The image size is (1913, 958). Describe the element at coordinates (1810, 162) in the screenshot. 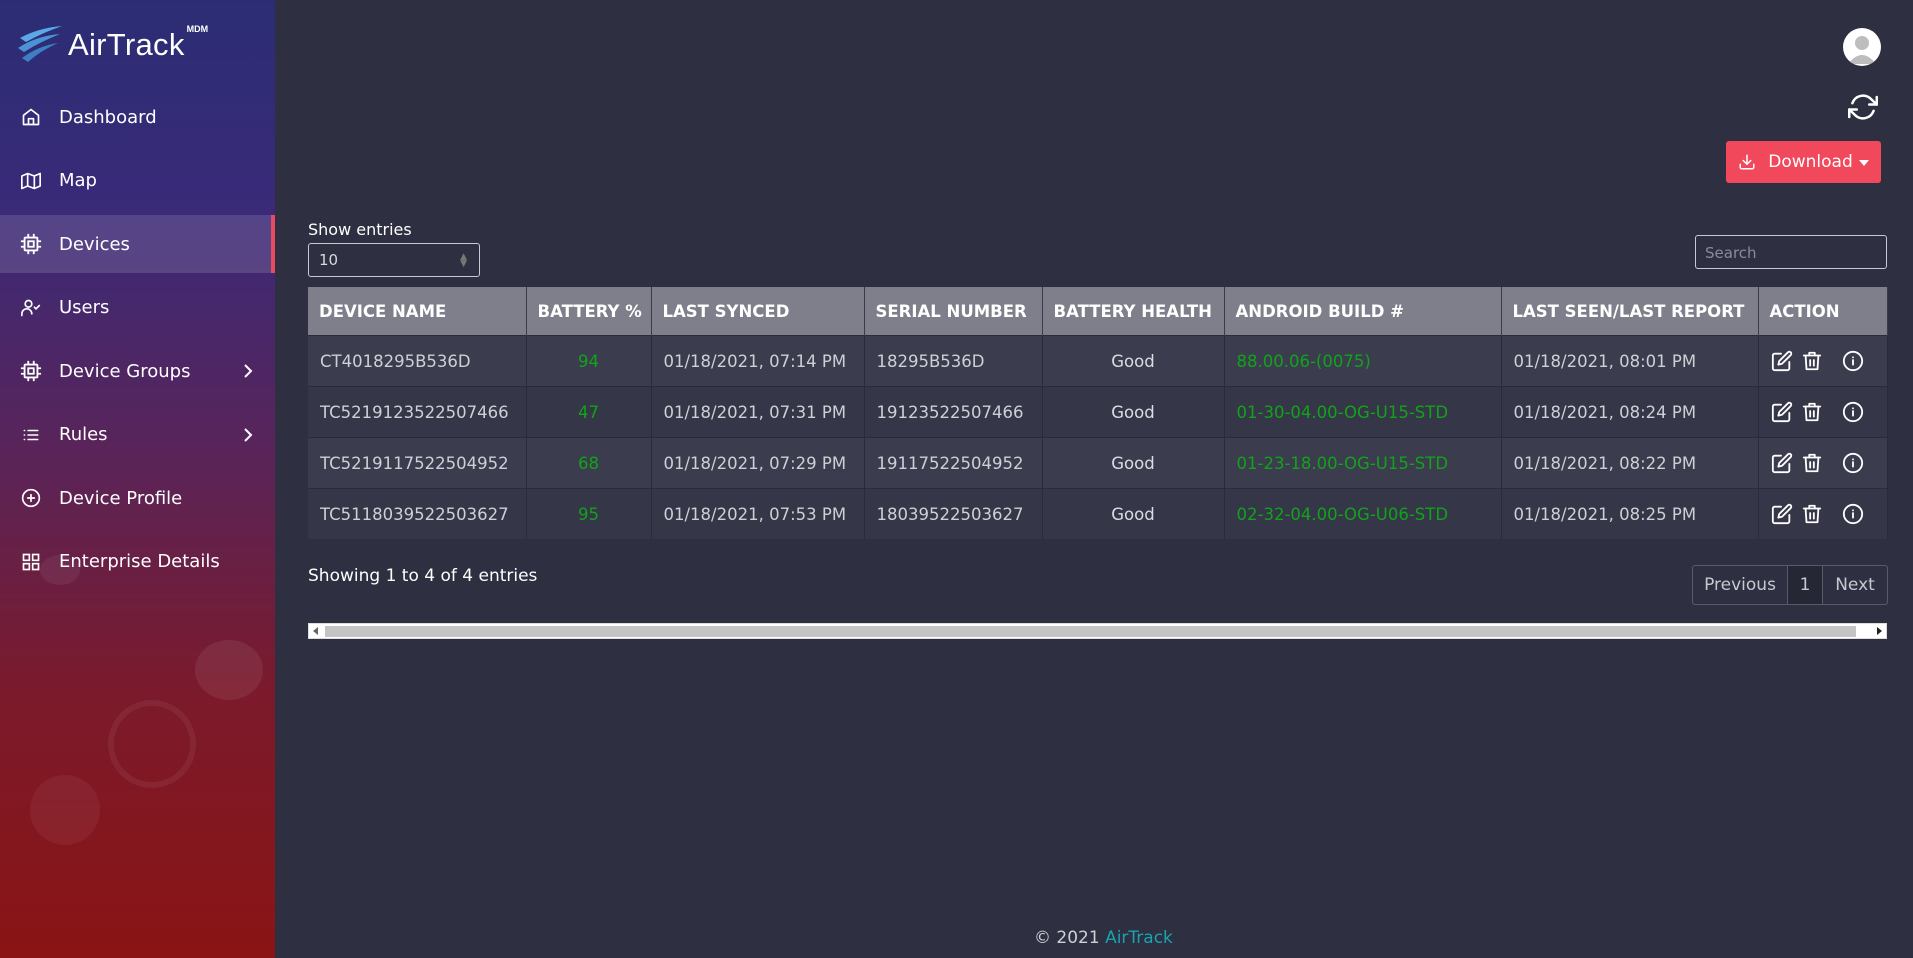

I see `download-button-label: Download` at that location.